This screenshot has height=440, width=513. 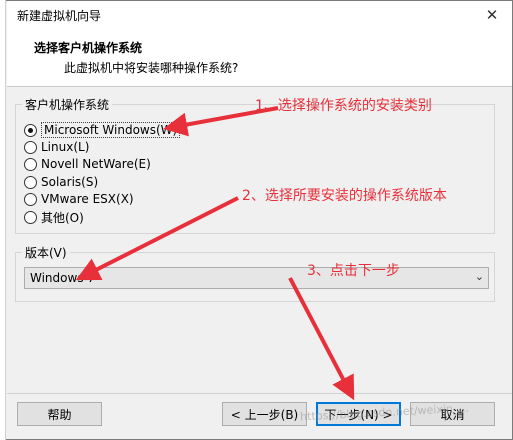 What do you see at coordinates (353, 271) in the screenshot?
I see `annotation-step-3: 3、点击下一步` at bounding box center [353, 271].